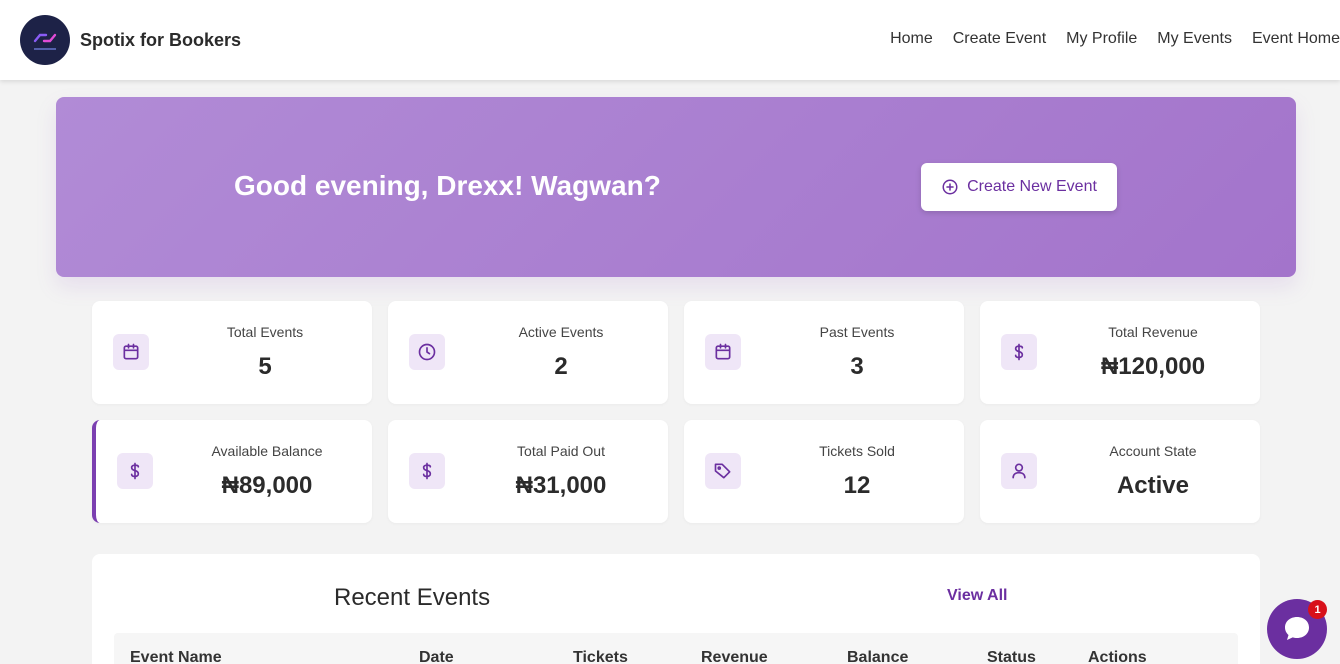 The width and height of the screenshot is (1340, 664). What do you see at coordinates (824, 352) in the screenshot?
I see `stat-card-past-events: Past Events 3` at bounding box center [824, 352].